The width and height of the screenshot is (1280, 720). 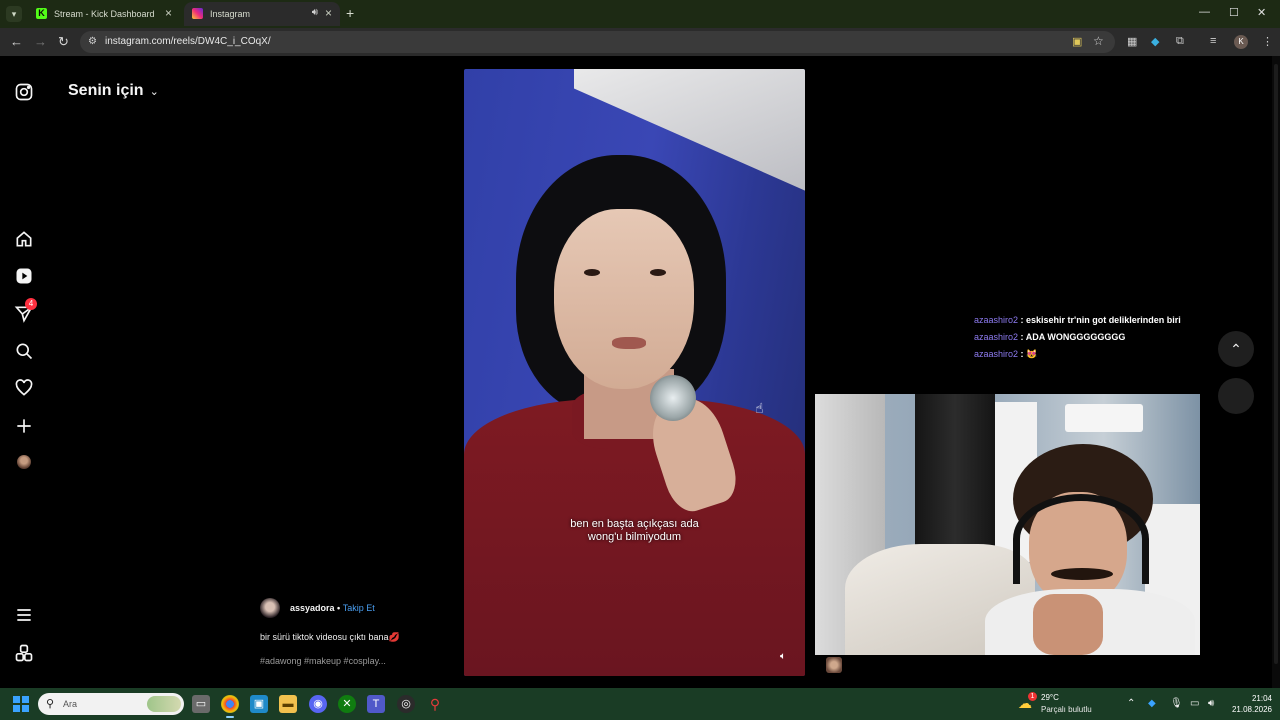 I want to click on profile-avatar: K, so click(x=1241, y=42).